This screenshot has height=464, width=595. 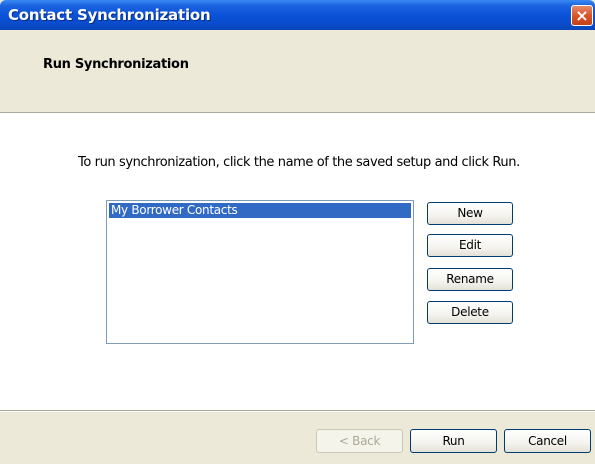 I want to click on rename-button: Rename, so click(x=470, y=279).